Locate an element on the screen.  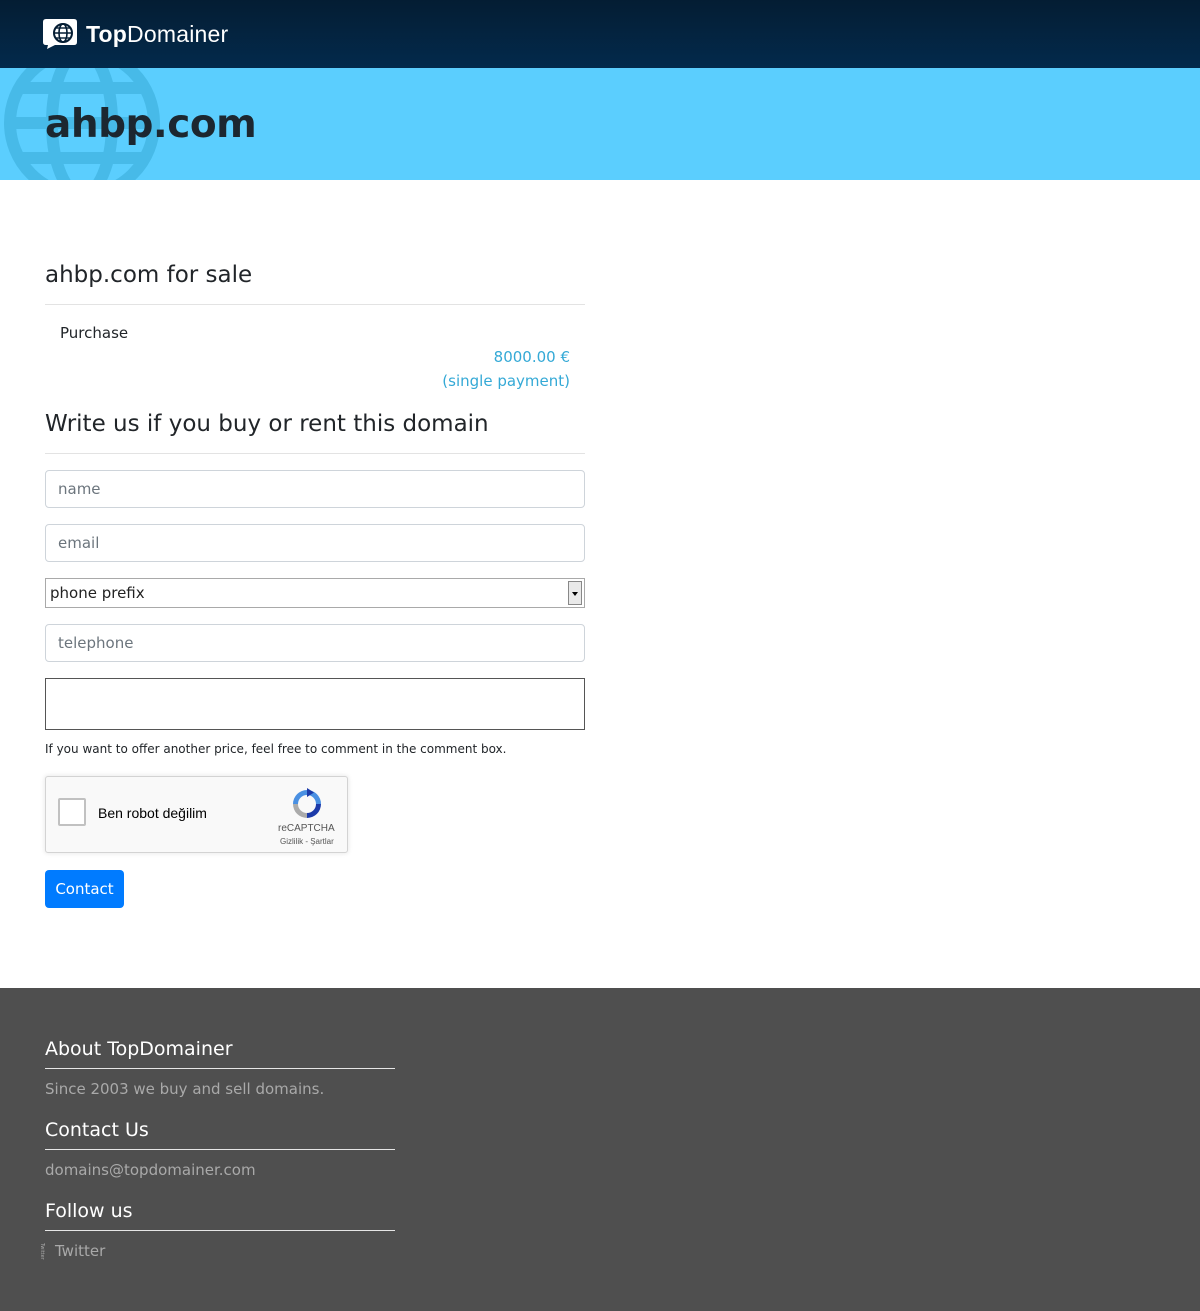
twitter-icon: Twitter is located at coordinates (42, 1251).